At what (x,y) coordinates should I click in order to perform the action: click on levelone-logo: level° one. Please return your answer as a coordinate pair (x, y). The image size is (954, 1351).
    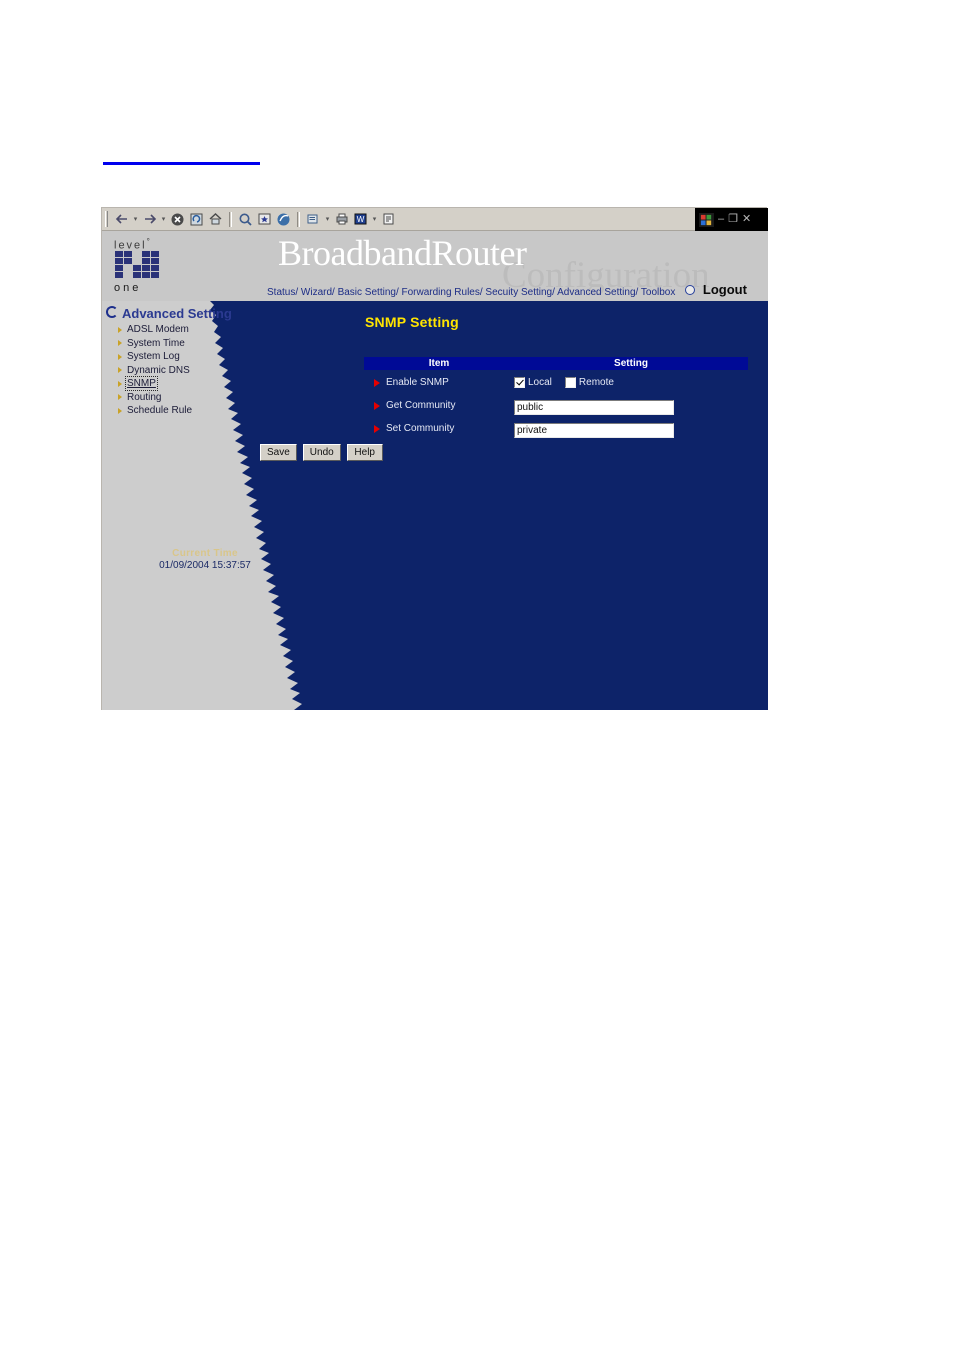
    Looking at the image, I should click on (140, 266).